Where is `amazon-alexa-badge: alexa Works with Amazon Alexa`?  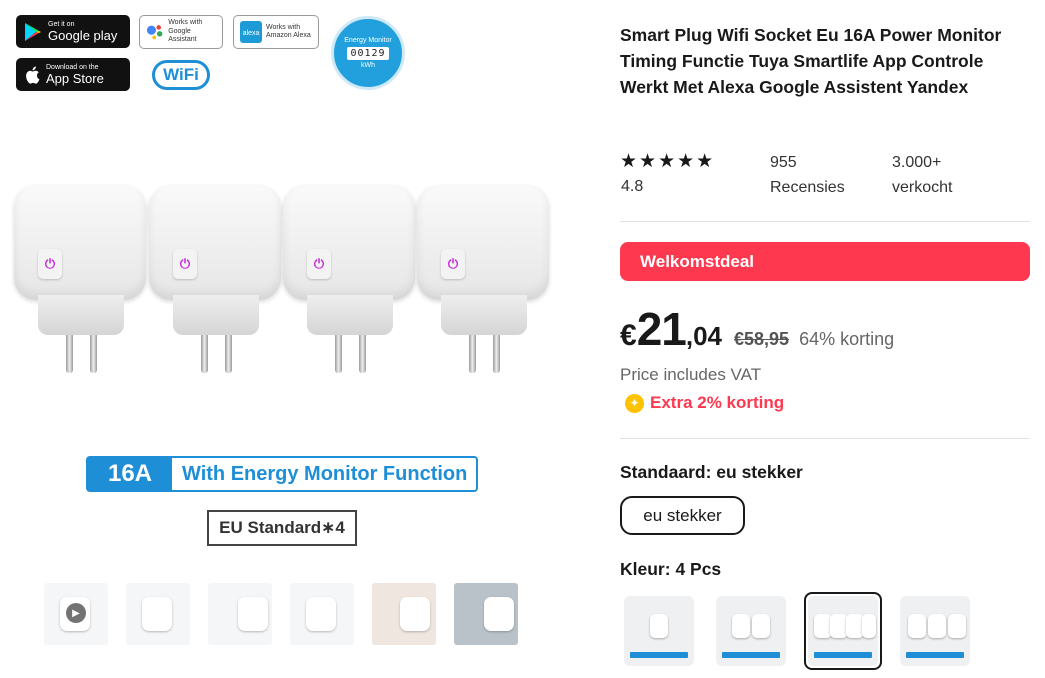 amazon-alexa-badge: alexa Works with Amazon Alexa is located at coordinates (276, 32).